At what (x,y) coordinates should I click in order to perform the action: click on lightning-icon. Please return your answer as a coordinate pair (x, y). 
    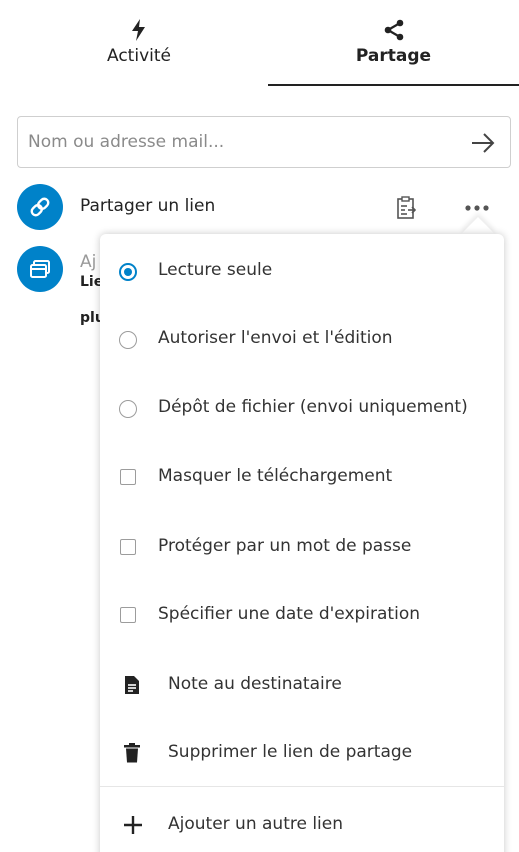
    Looking at the image, I should click on (138, 30).